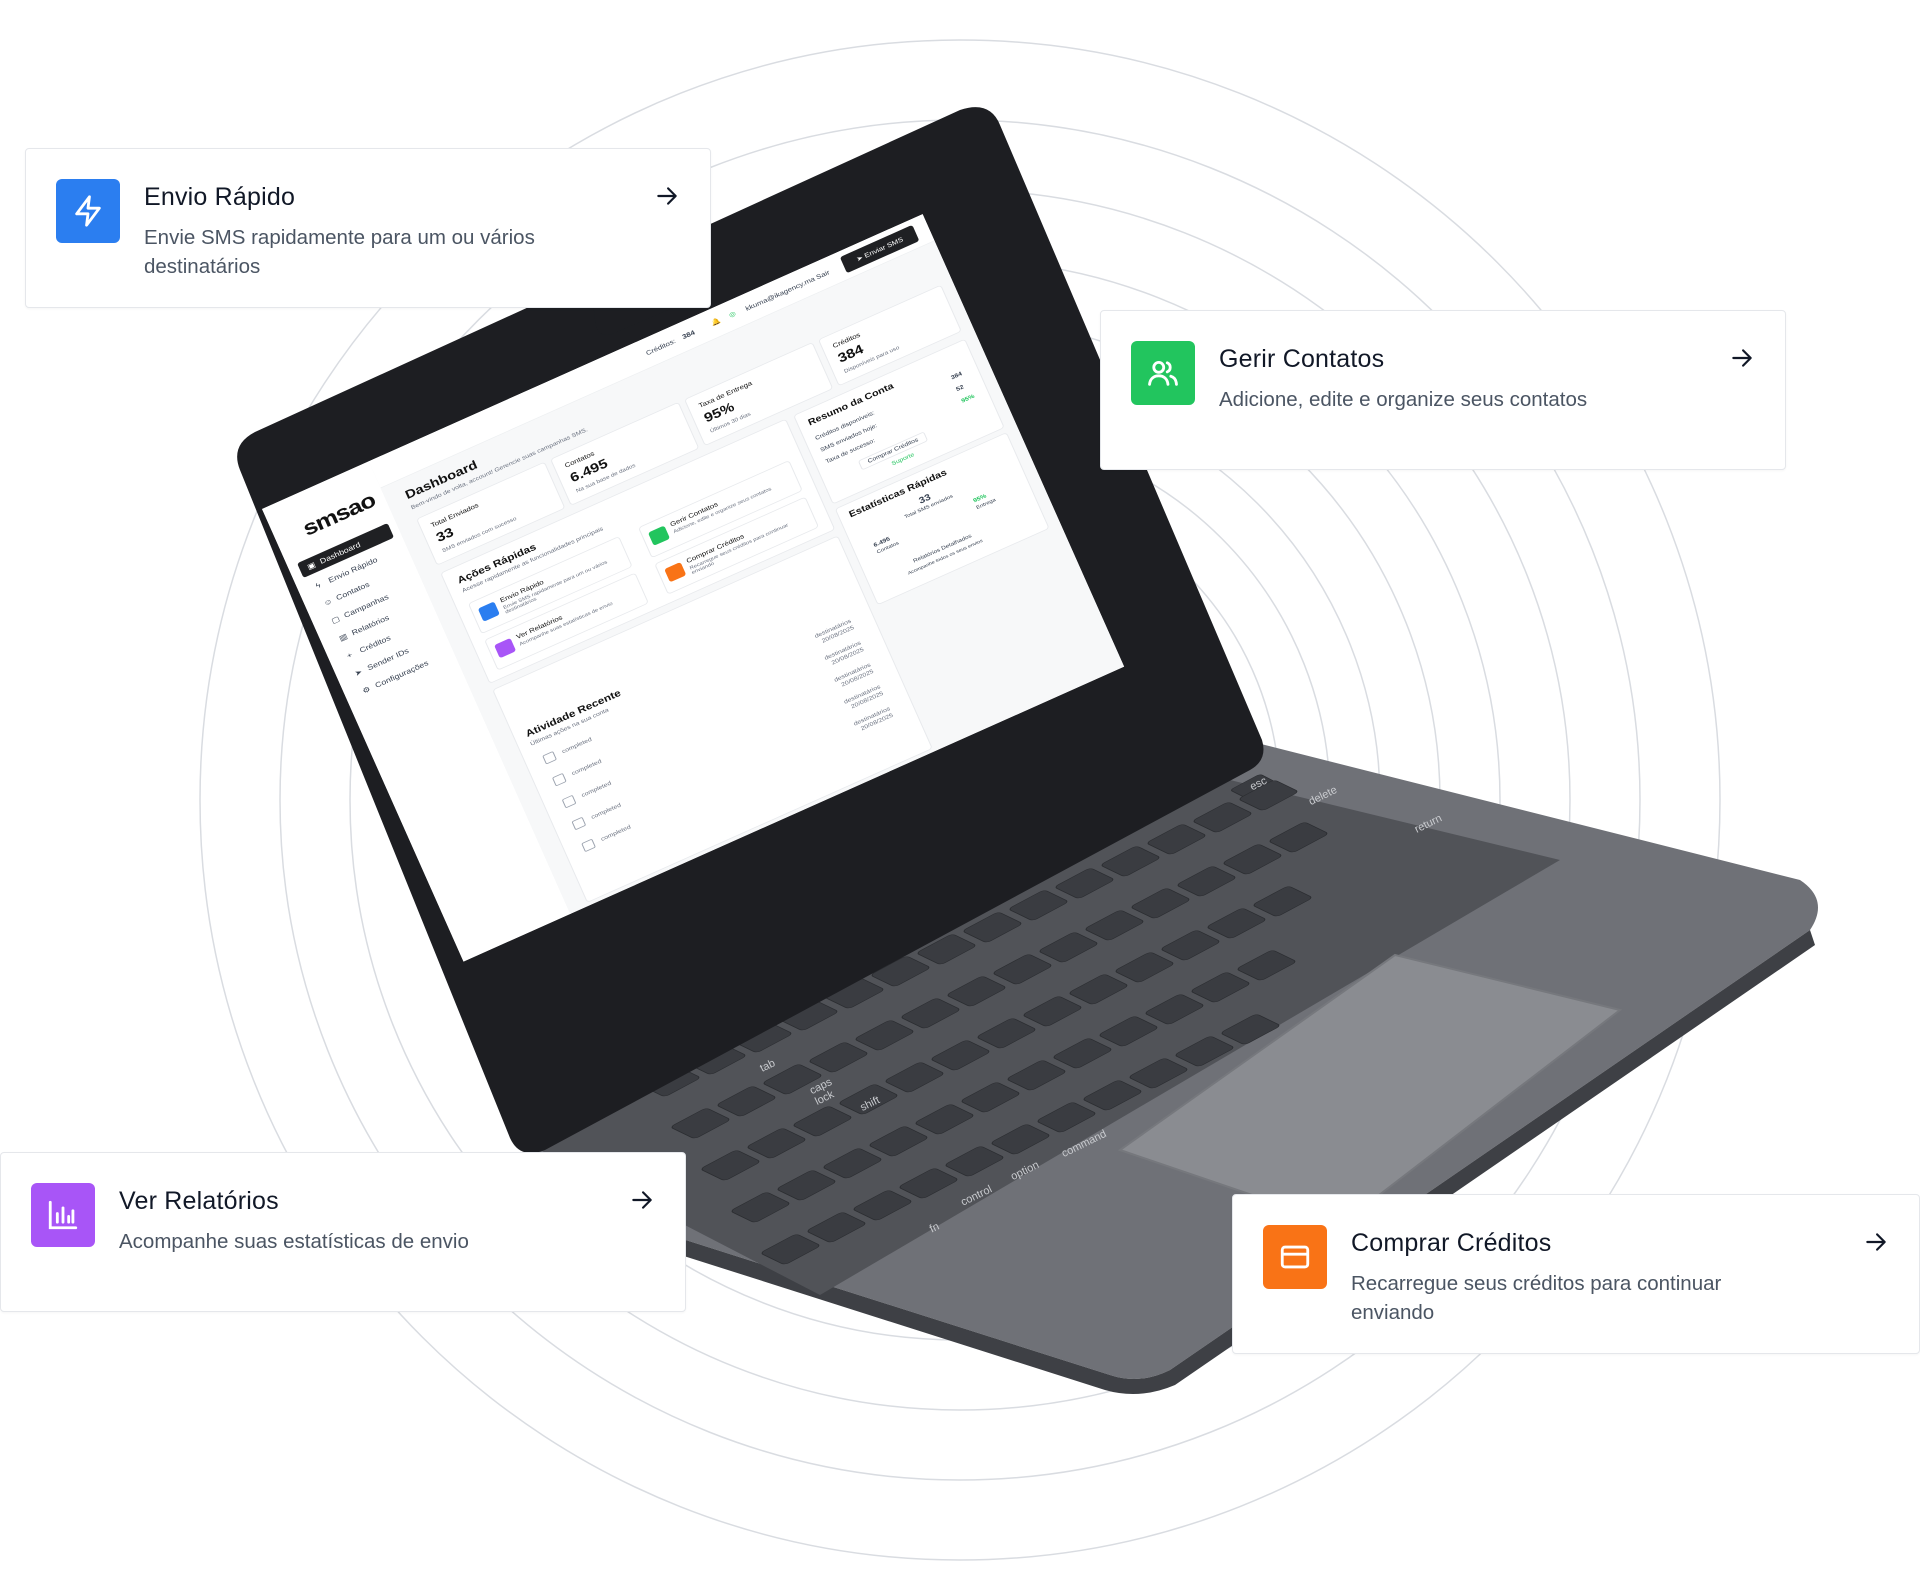  Describe the element at coordinates (716, 322) in the screenshot. I see `bell-icon: 🔔` at that location.